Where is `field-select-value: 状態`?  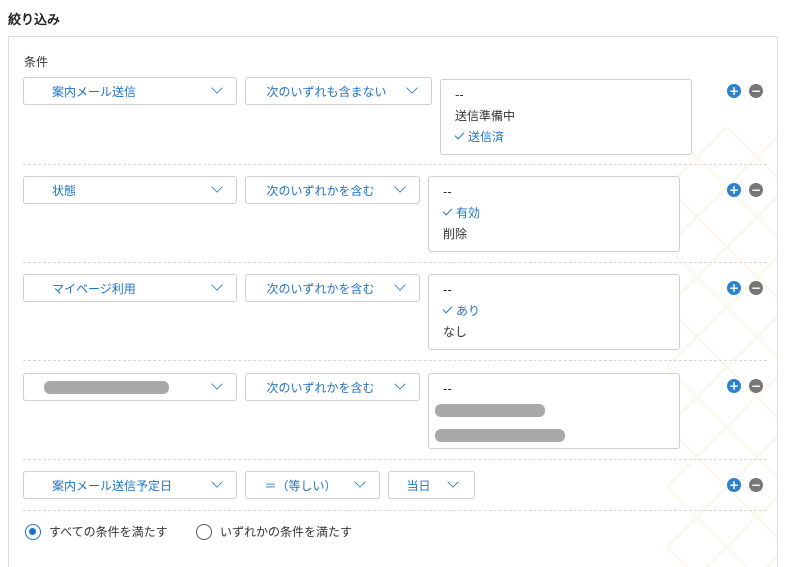 field-select-value: 状態 is located at coordinates (64, 190).